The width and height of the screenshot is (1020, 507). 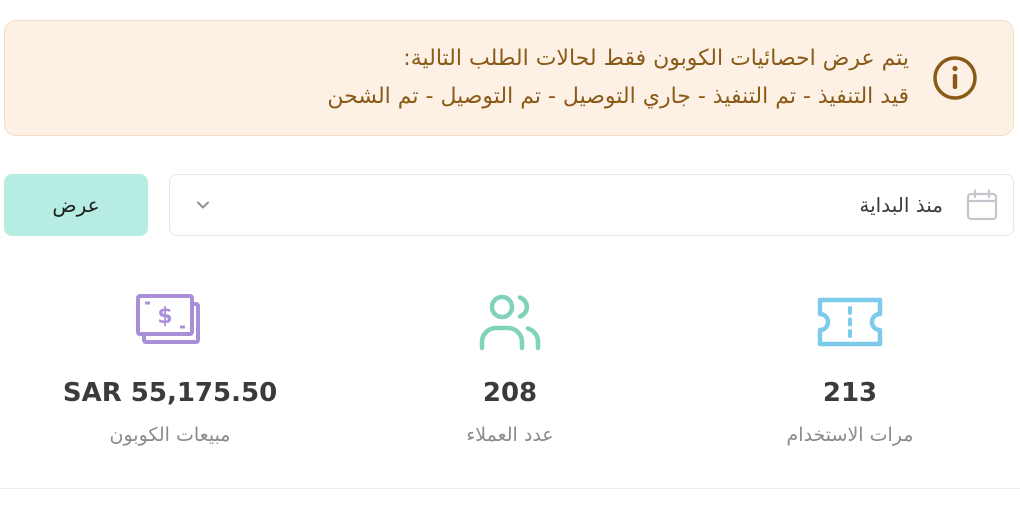 I want to click on money-icon: $, so click(x=168, y=319).